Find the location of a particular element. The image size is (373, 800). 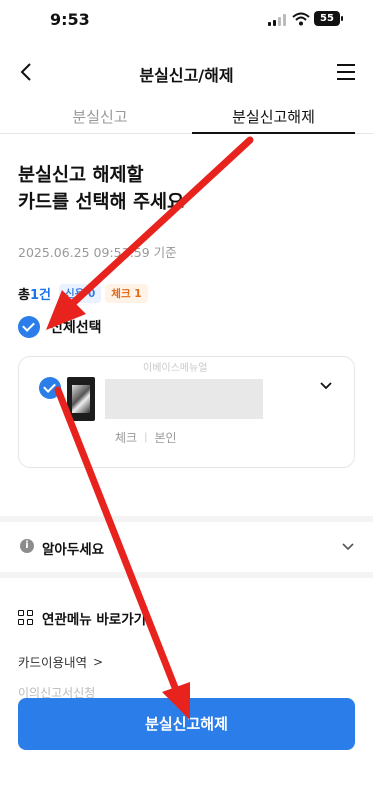

total-prefix: 총 is located at coordinates (24, 295).